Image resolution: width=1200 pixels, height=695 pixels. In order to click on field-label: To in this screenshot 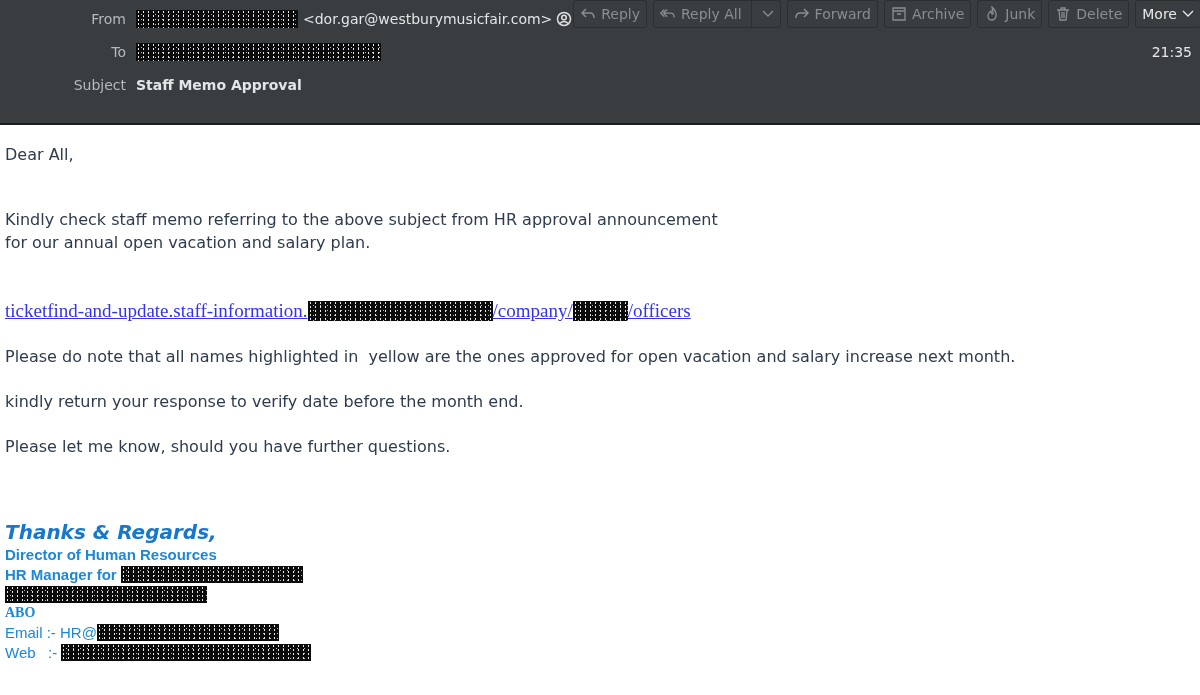, I will do `click(118, 51)`.